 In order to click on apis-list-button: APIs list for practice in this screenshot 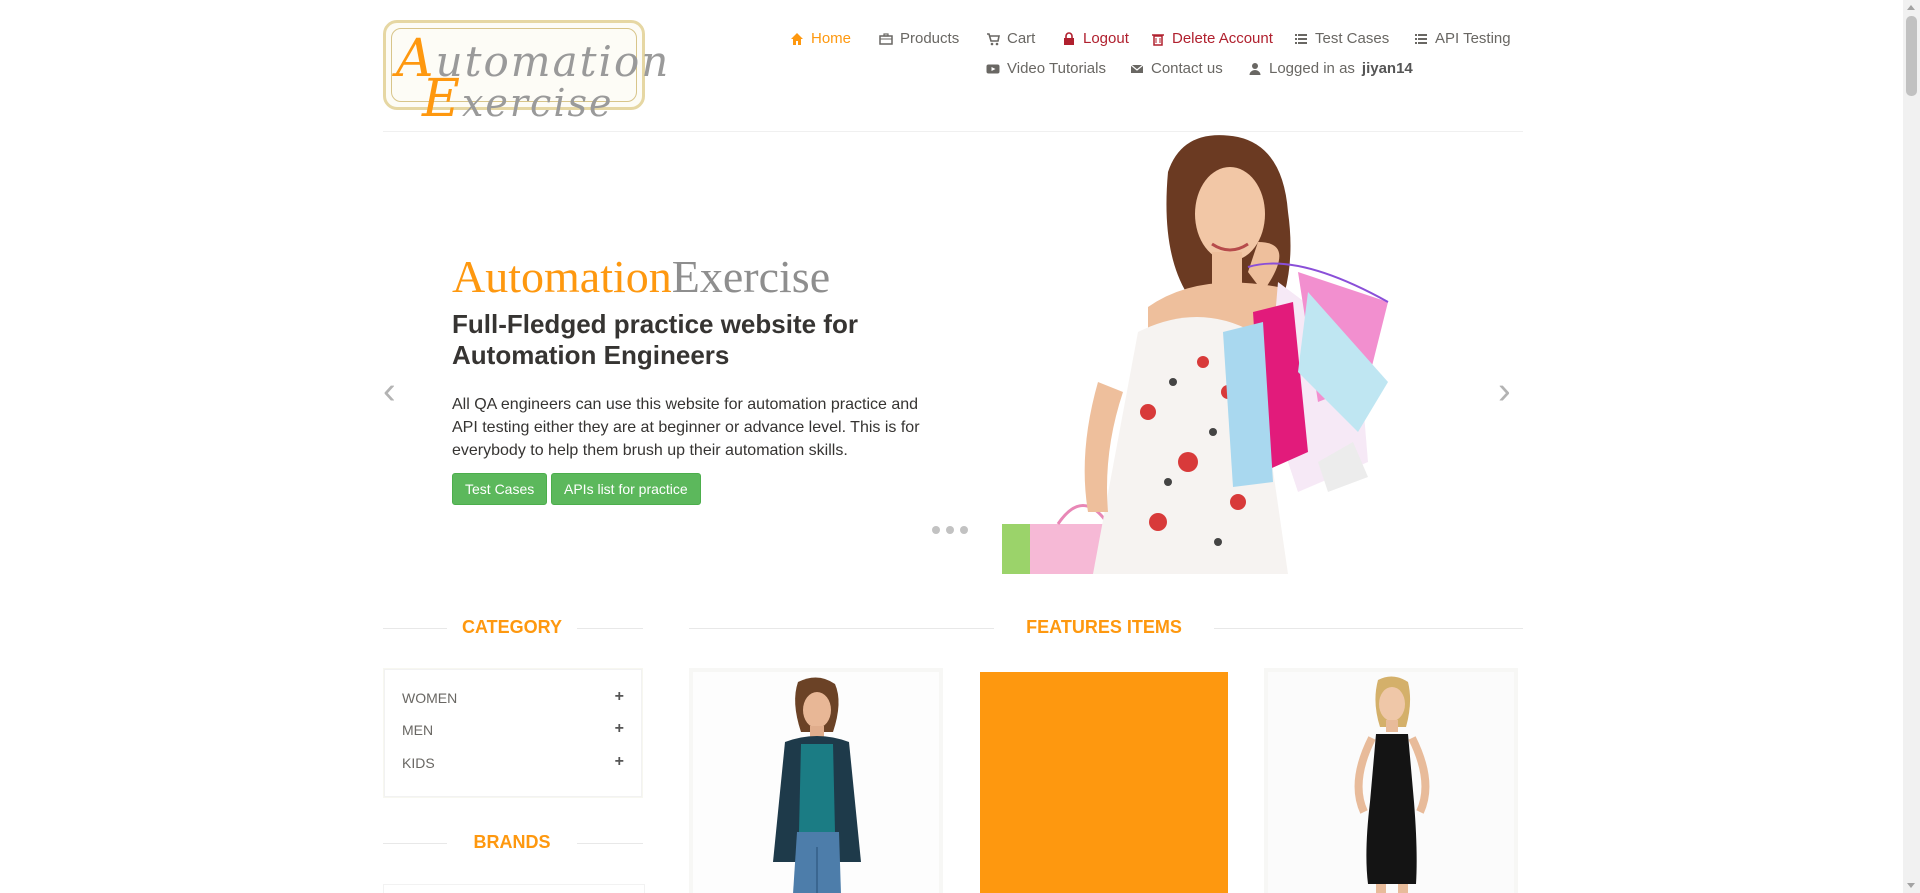, I will do `click(626, 489)`.